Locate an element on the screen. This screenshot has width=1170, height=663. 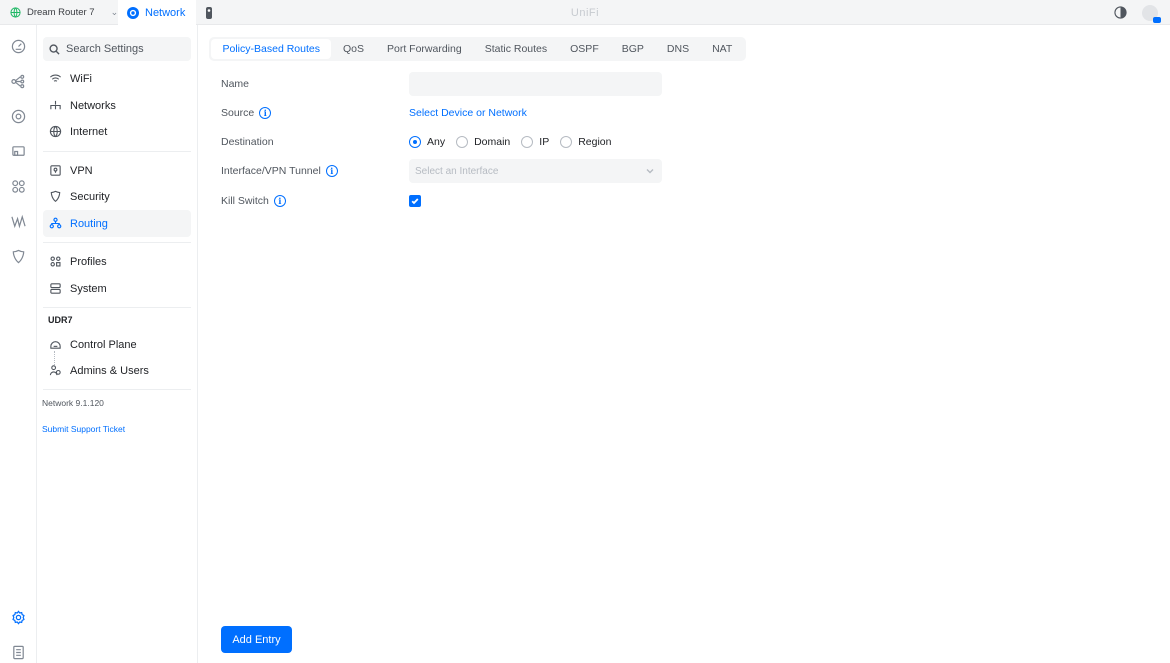
checkmark-icon is located at coordinates (415, 201).